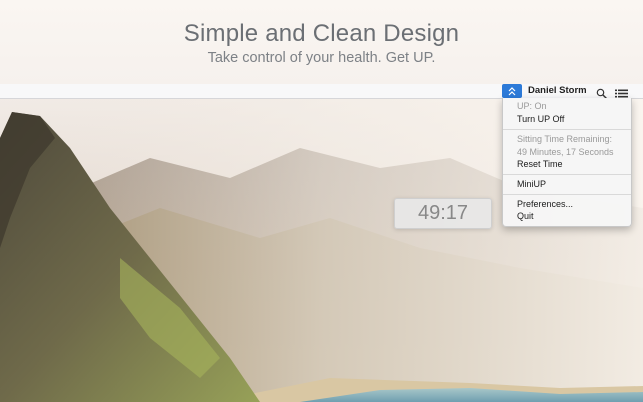 The height and width of the screenshot is (402, 643). Describe the element at coordinates (557, 90) in the screenshot. I see `user-name-menu-item: Daniel Storm` at that location.